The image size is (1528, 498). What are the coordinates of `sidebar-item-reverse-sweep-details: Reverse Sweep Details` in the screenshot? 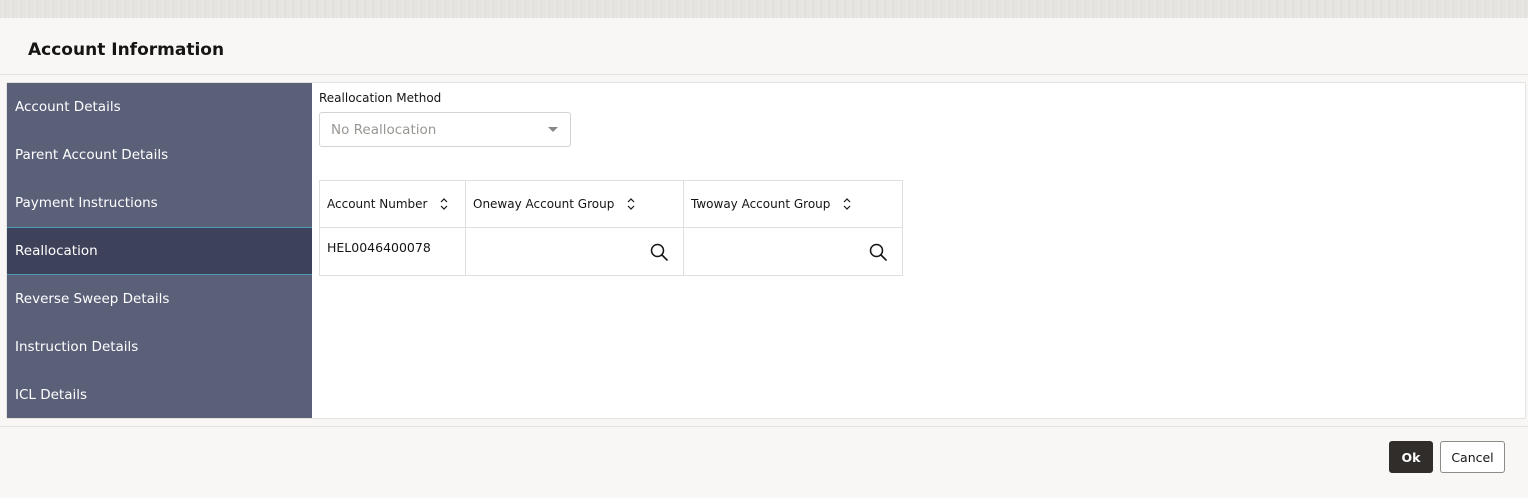 It's located at (159, 299).